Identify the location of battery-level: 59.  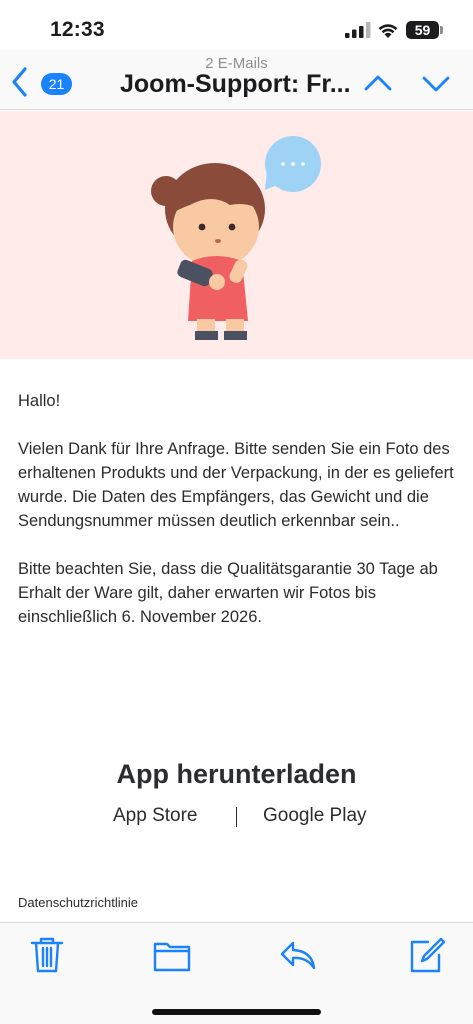
(422, 30).